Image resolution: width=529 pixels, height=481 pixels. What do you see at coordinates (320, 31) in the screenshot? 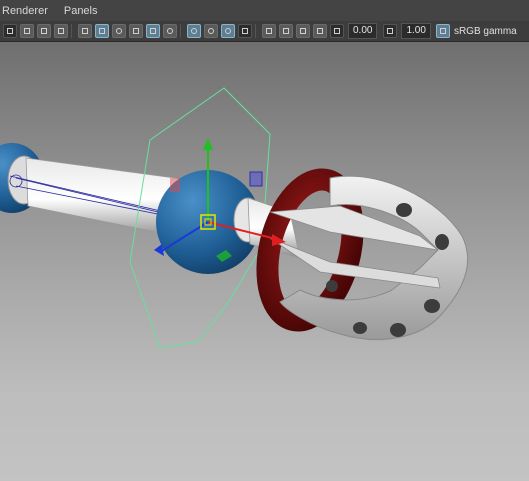
I see `field-chart-icon` at bounding box center [320, 31].